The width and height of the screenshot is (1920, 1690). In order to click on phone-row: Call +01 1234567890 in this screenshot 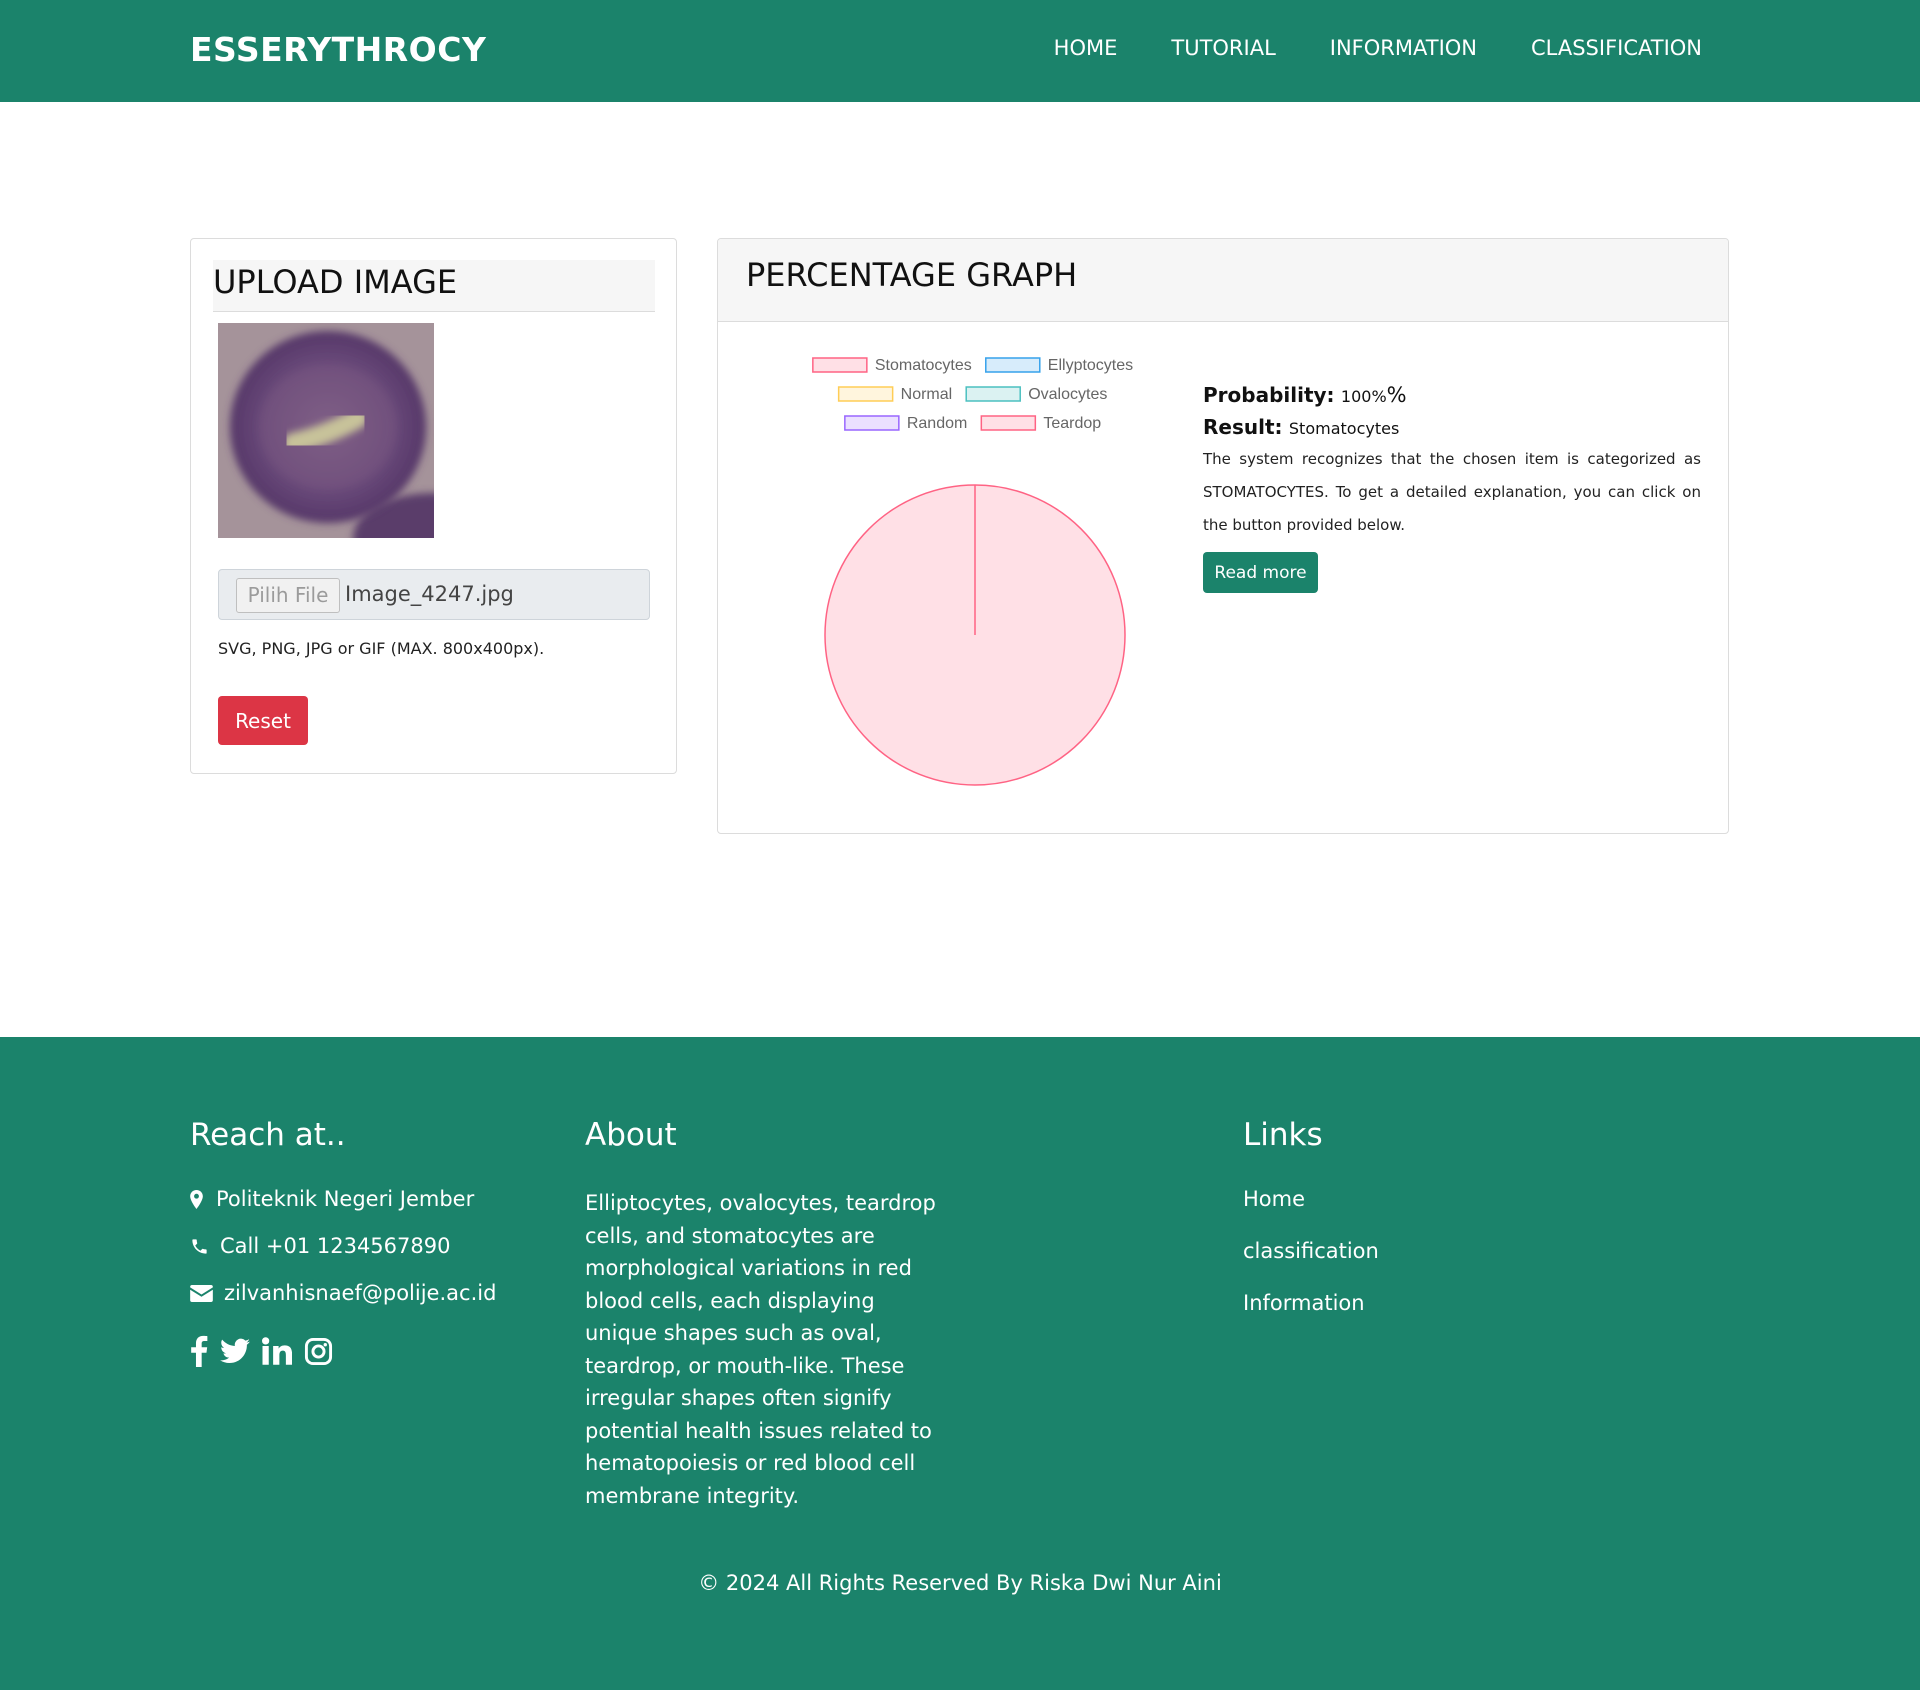, I will do `click(343, 1246)`.